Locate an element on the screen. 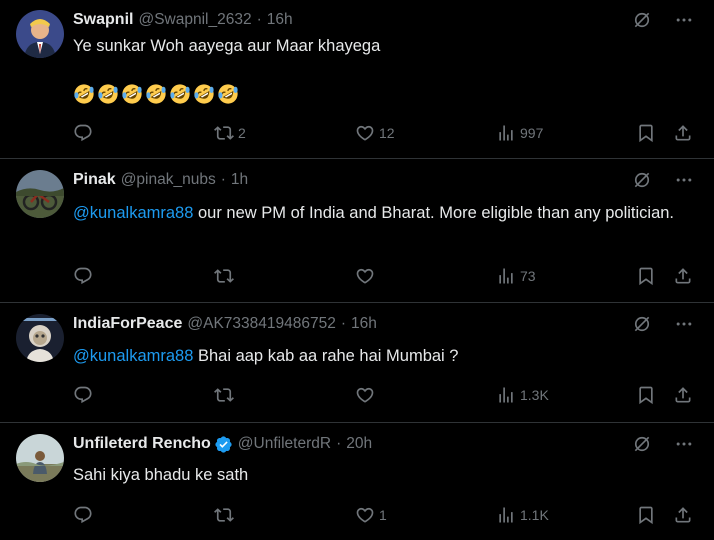  views-button: 1.3K is located at coordinates (522, 395).